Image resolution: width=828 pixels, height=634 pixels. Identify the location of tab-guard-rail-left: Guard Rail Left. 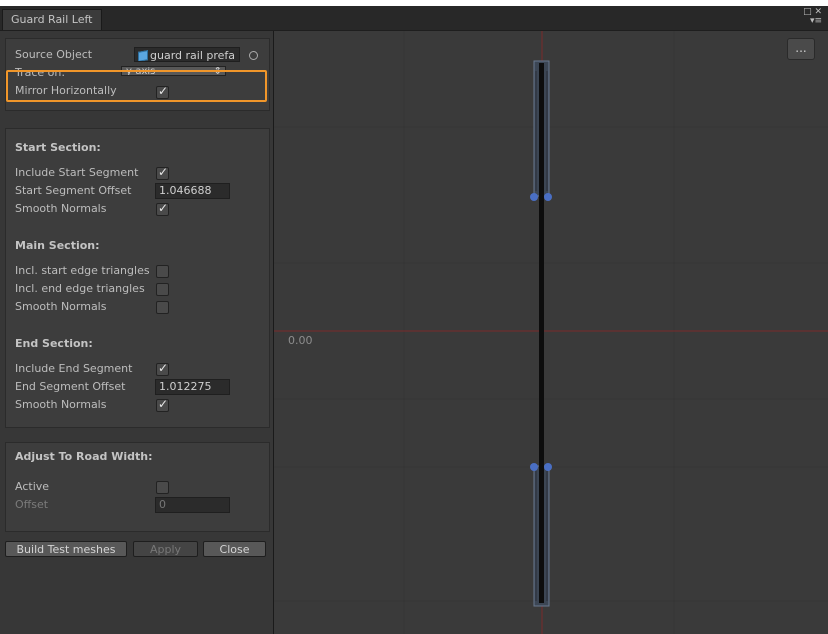
(52, 19).